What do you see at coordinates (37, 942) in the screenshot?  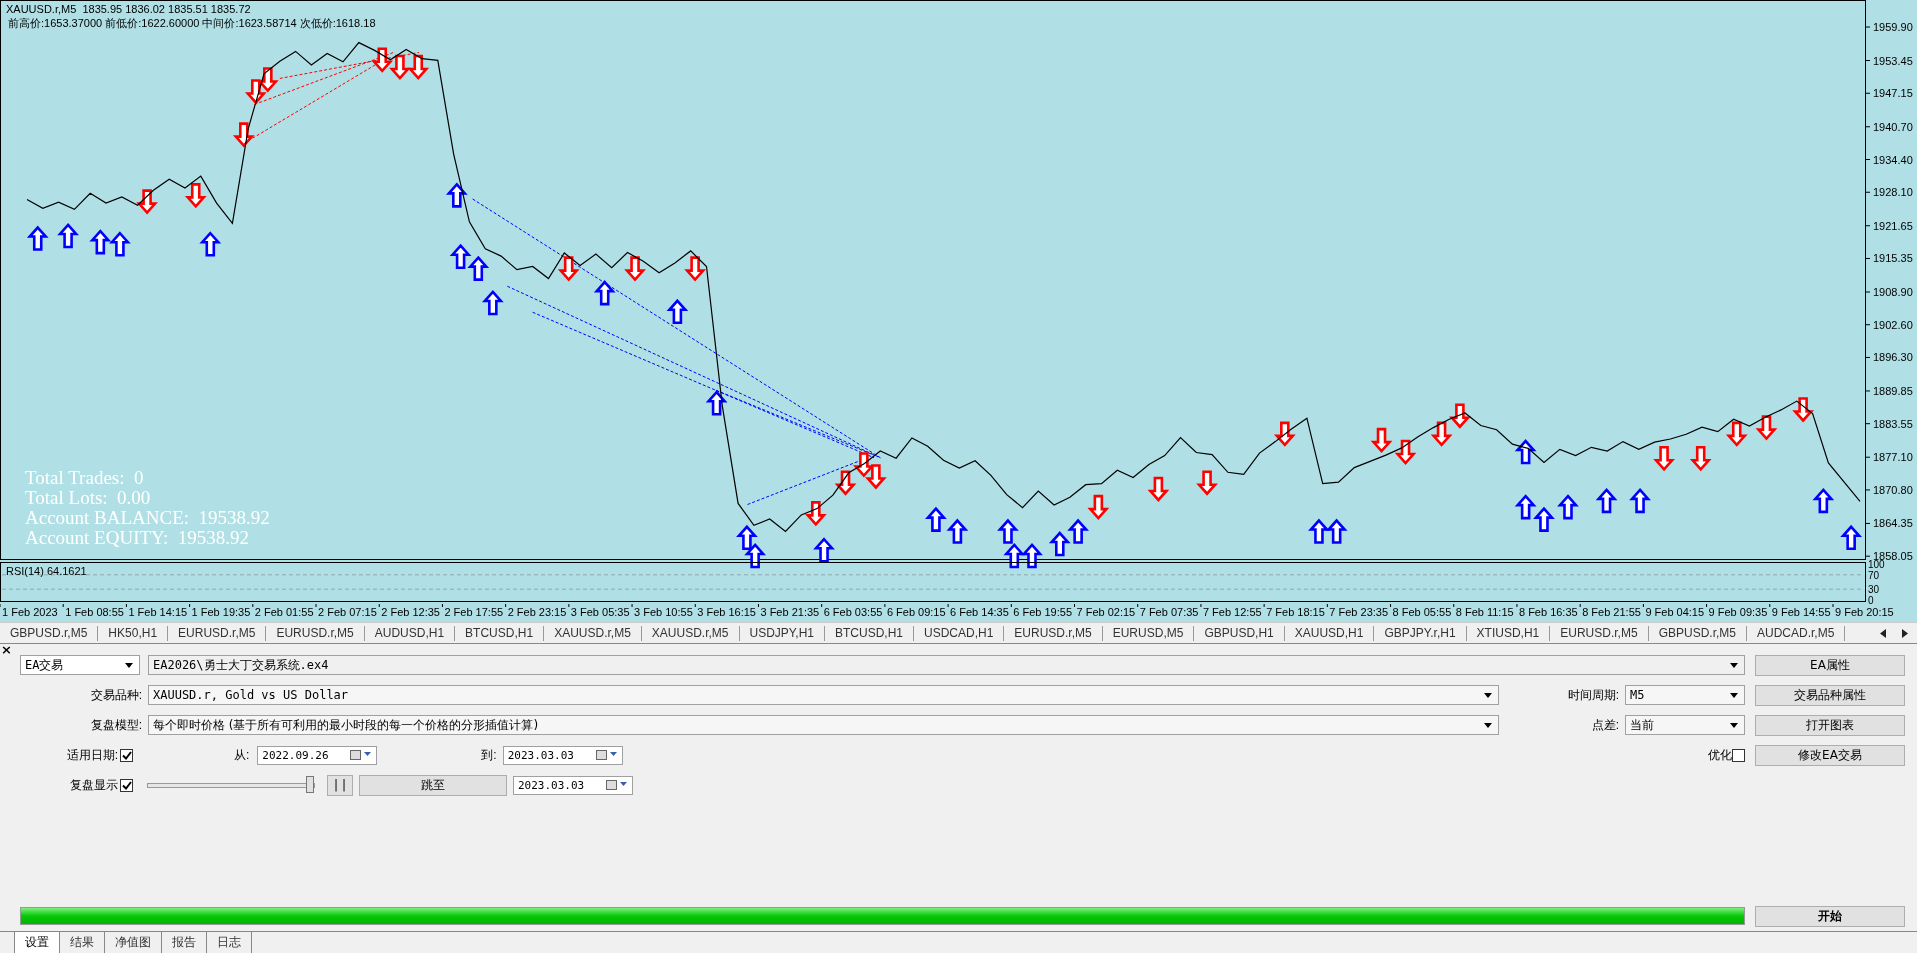 I see `tester-tab: 设置` at bounding box center [37, 942].